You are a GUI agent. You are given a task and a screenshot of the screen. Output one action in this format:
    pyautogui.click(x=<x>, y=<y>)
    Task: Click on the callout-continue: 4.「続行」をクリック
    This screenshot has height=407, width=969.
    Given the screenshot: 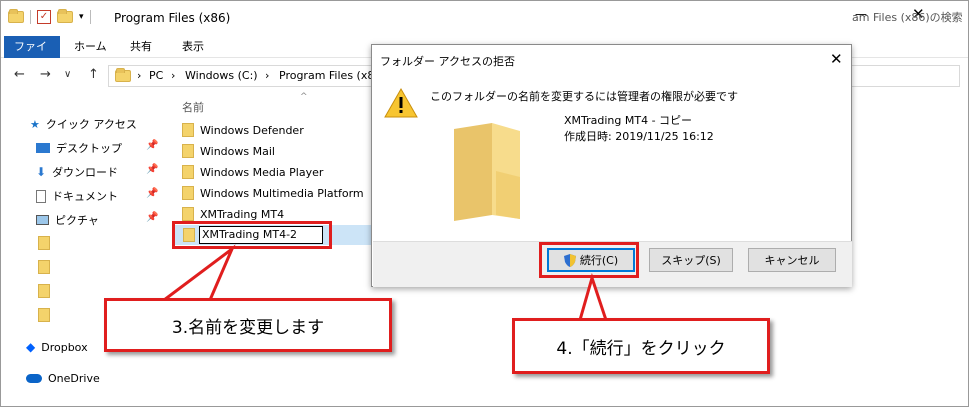 What is the action you would take?
    pyautogui.click(x=641, y=346)
    